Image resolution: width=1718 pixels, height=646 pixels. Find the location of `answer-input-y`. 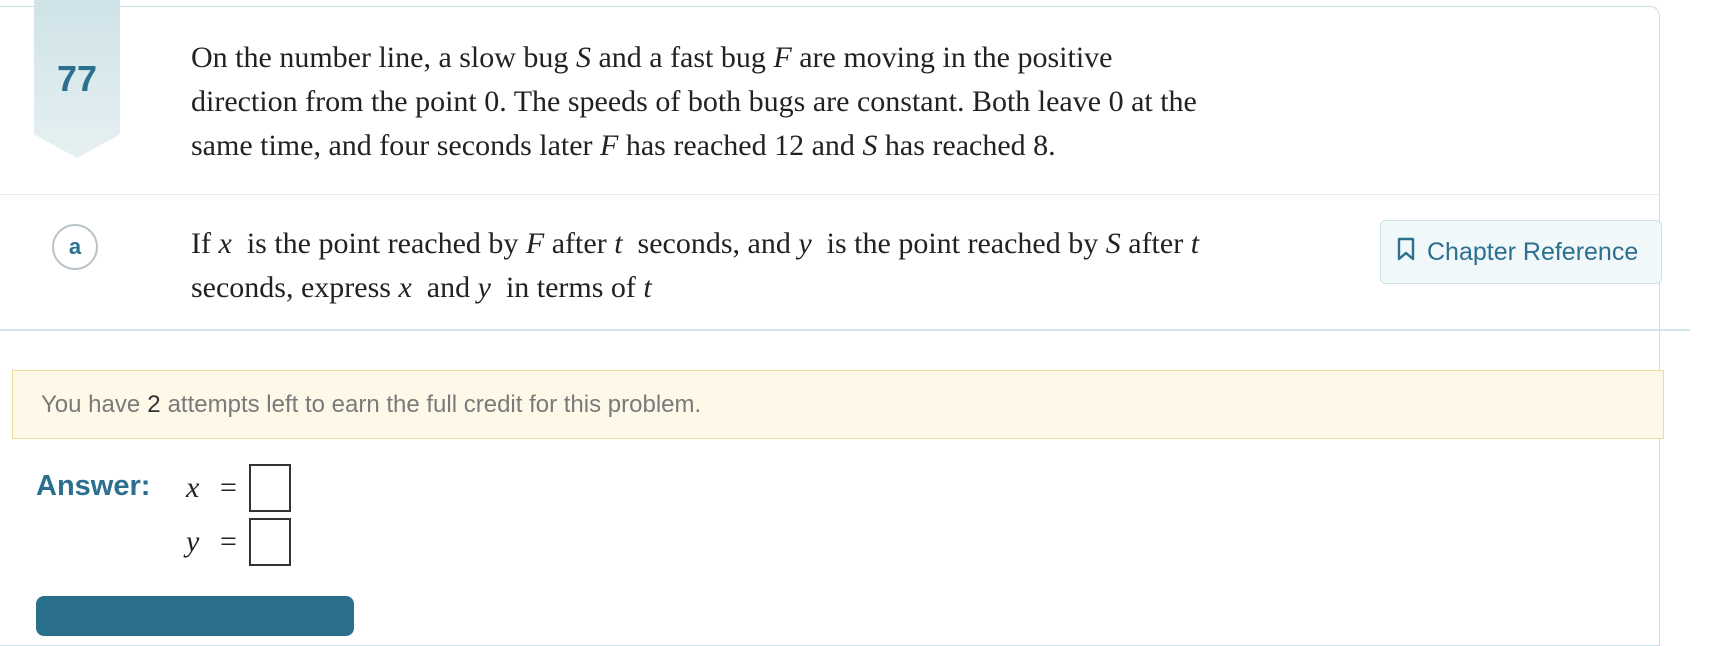

answer-input-y is located at coordinates (269, 542).